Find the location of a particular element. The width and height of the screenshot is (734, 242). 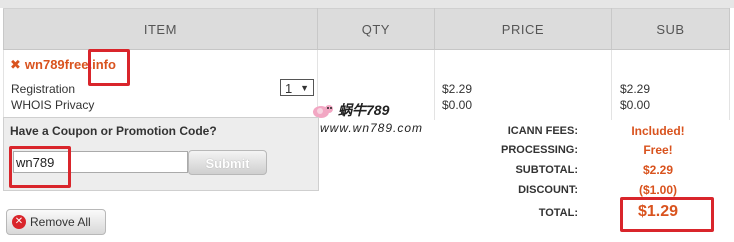

registration-sub: $2.29 is located at coordinates (635, 89).